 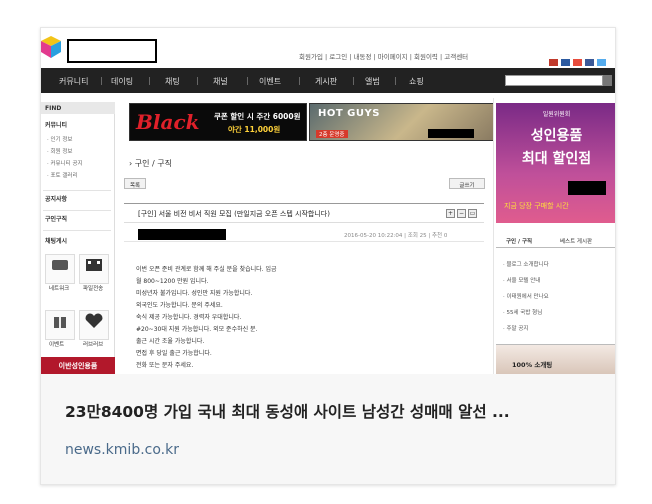 I want to click on tile-label: 네트워크, so click(x=59, y=289).